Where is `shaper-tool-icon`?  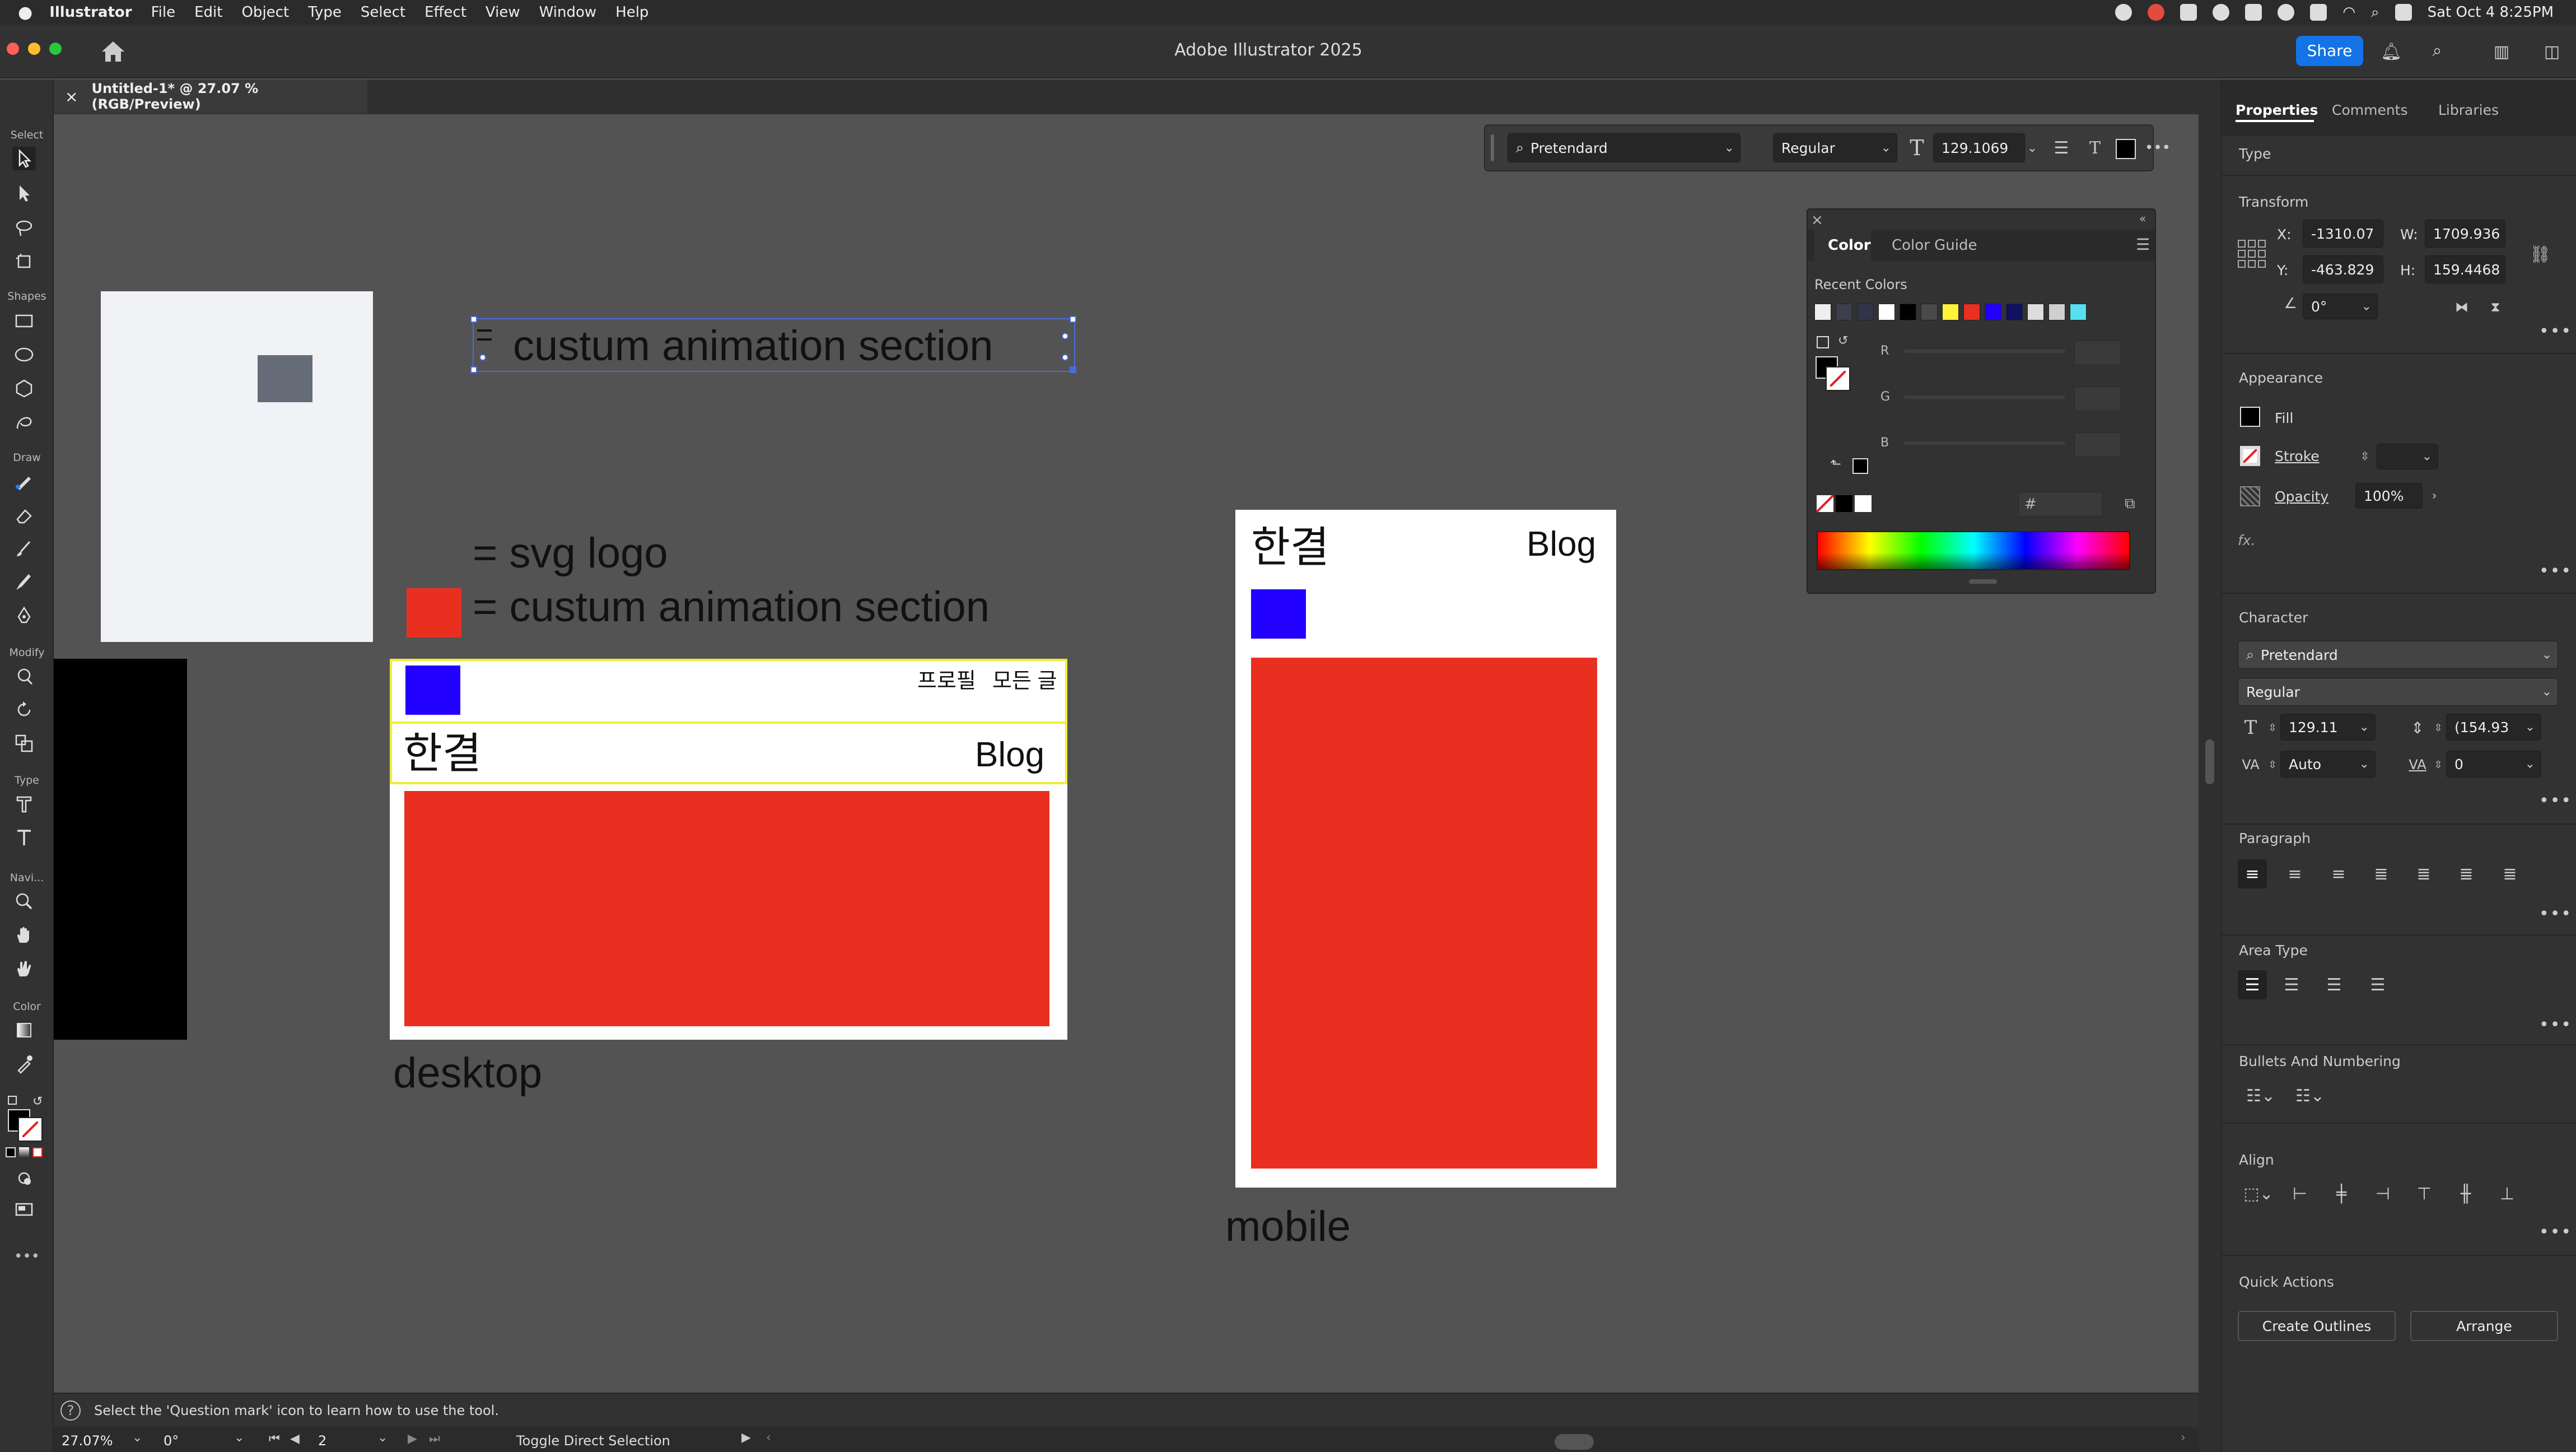
shaper-tool-icon is located at coordinates (24, 422).